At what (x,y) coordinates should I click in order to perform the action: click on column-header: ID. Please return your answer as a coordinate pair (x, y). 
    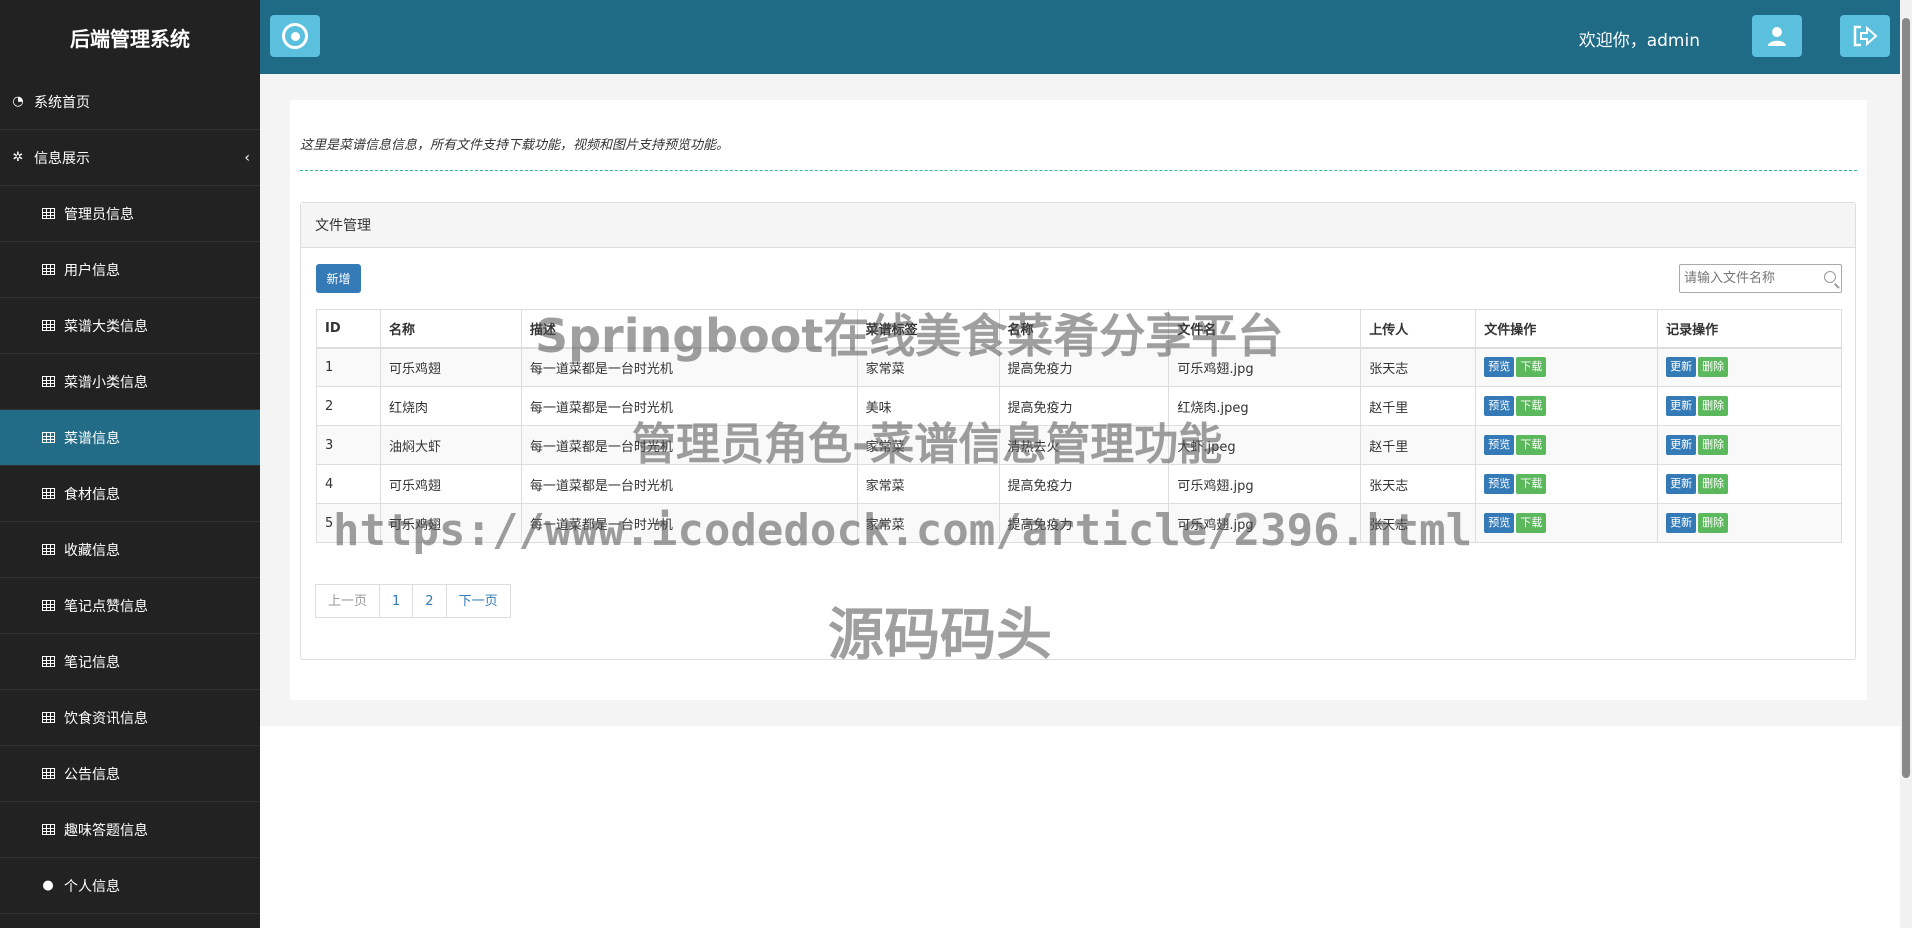
    Looking at the image, I should click on (348, 329).